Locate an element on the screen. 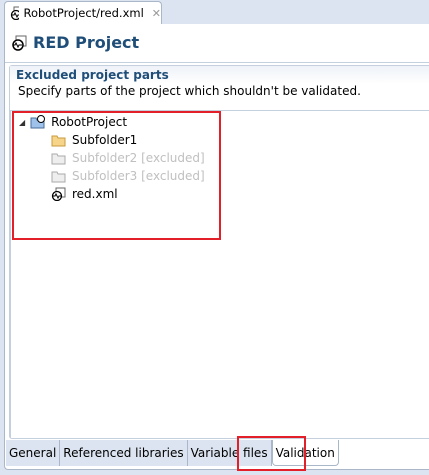 The width and height of the screenshot is (429, 475). tab-general: General is located at coordinates (33, 453).